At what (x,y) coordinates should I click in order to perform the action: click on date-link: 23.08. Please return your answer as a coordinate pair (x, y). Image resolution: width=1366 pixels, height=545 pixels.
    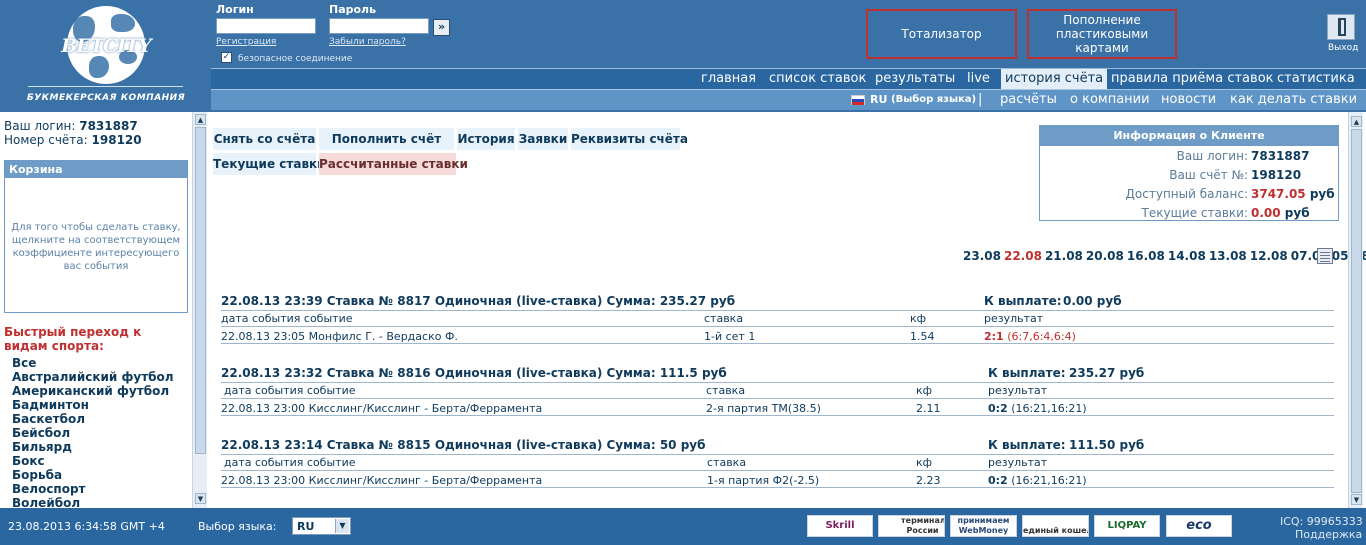
    Looking at the image, I should click on (982, 256).